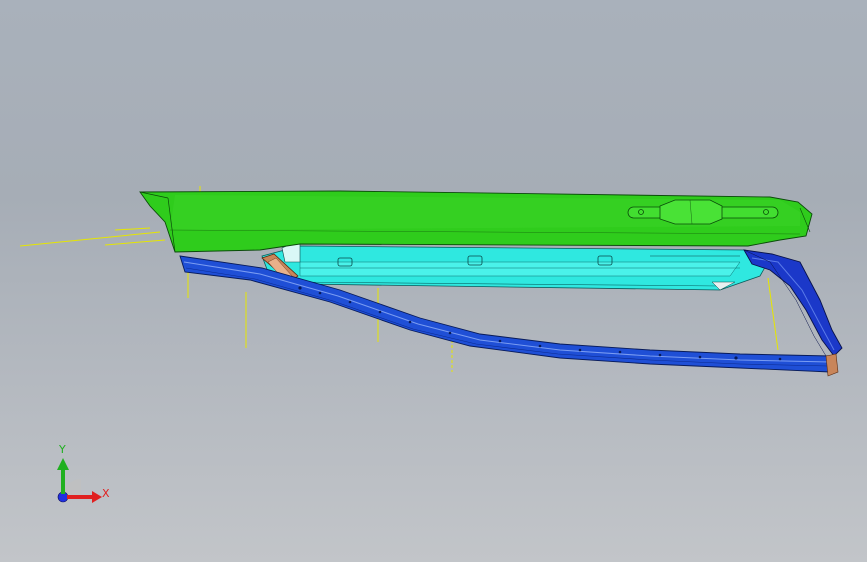 This screenshot has height=562, width=867. I want to click on coordinate-triad: Y X, so click(83, 473).